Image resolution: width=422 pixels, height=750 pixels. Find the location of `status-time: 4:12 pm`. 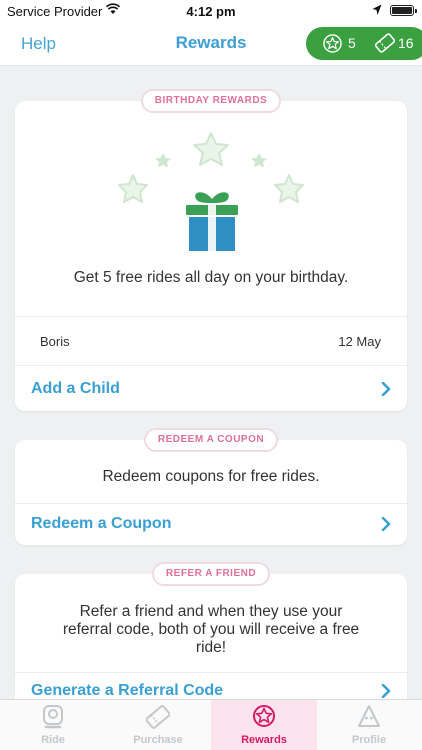

status-time: 4:12 pm is located at coordinates (211, 11).